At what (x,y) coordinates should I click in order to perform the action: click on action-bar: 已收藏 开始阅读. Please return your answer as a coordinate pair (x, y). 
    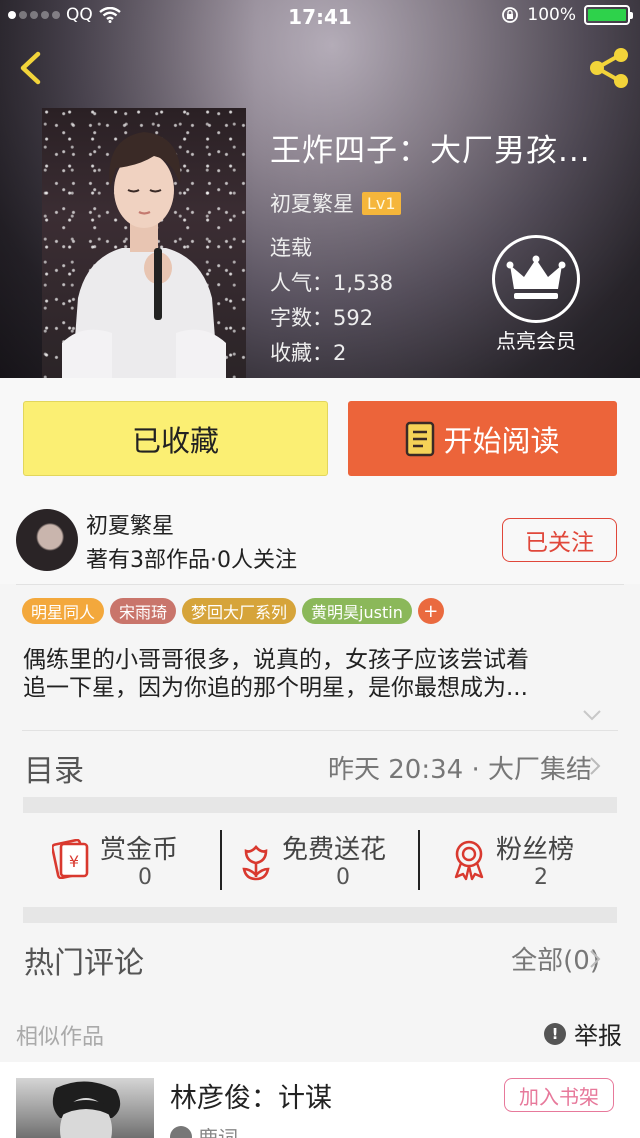
    Looking at the image, I should click on (320, 437).